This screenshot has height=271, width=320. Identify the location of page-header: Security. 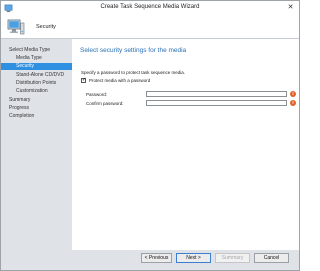
(150, 27).